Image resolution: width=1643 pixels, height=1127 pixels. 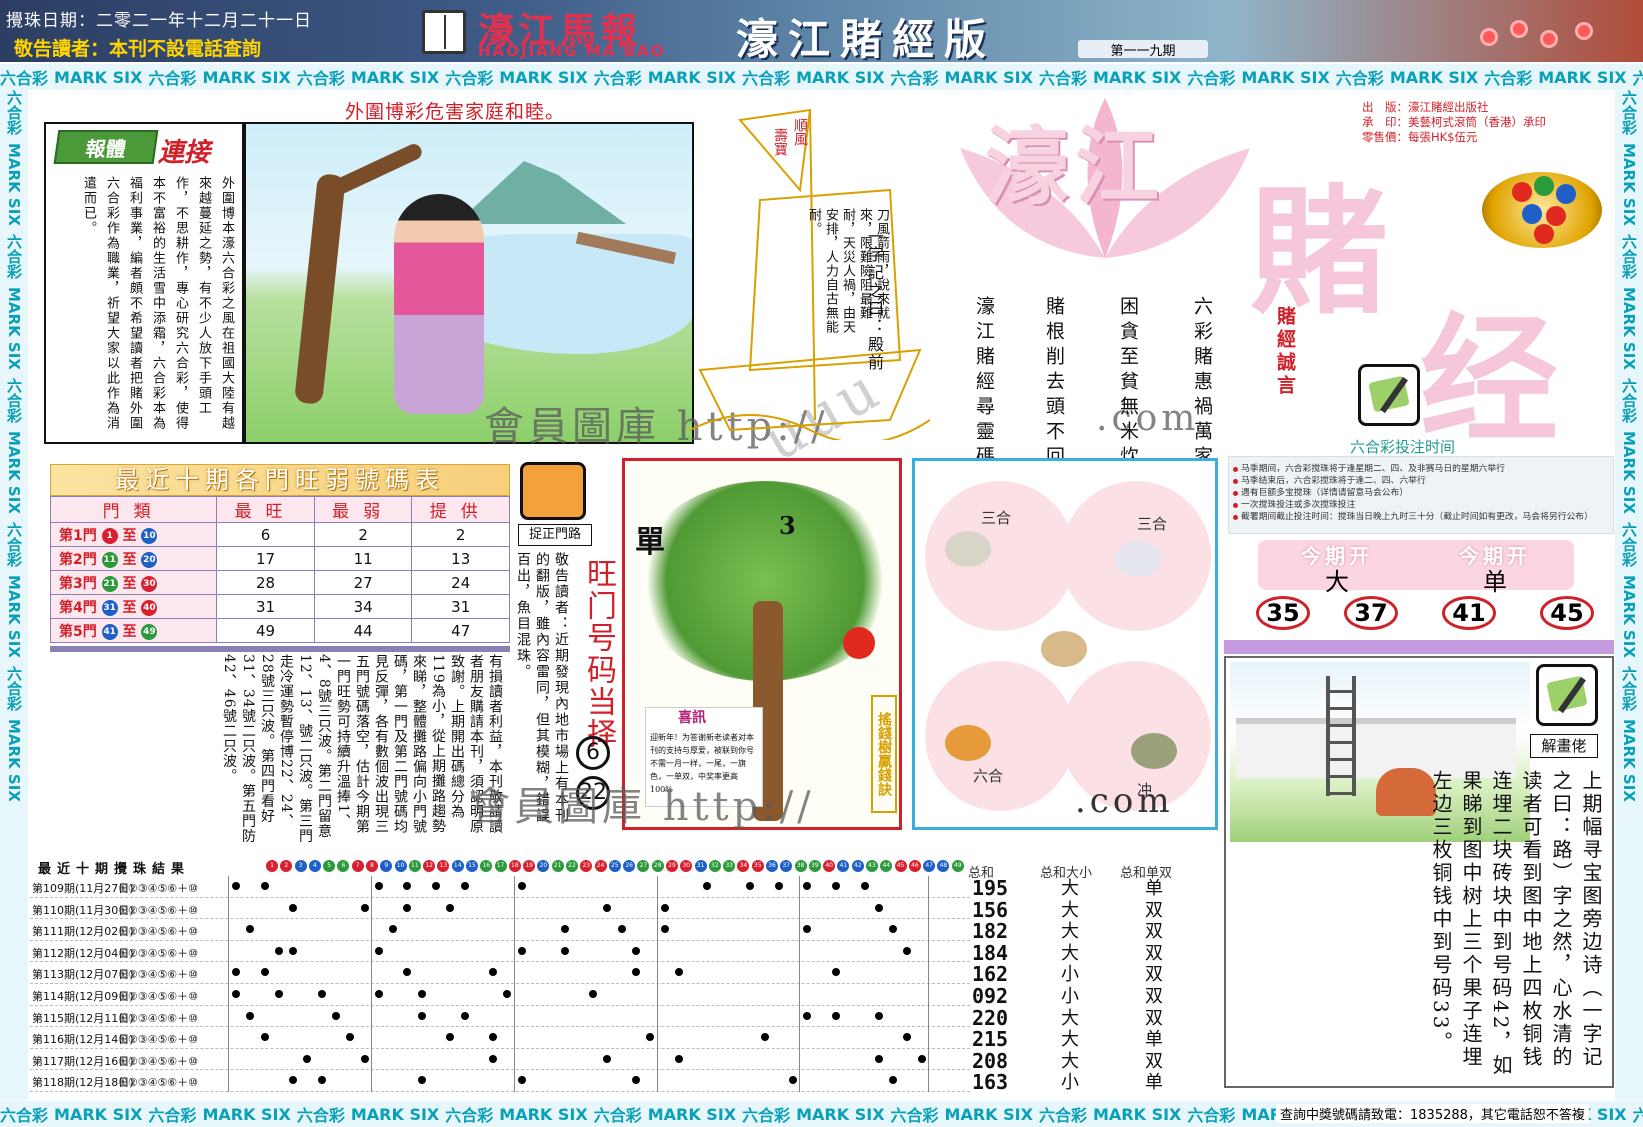 I want to click on parity-value: 单, so click(x=1154, y=1040).